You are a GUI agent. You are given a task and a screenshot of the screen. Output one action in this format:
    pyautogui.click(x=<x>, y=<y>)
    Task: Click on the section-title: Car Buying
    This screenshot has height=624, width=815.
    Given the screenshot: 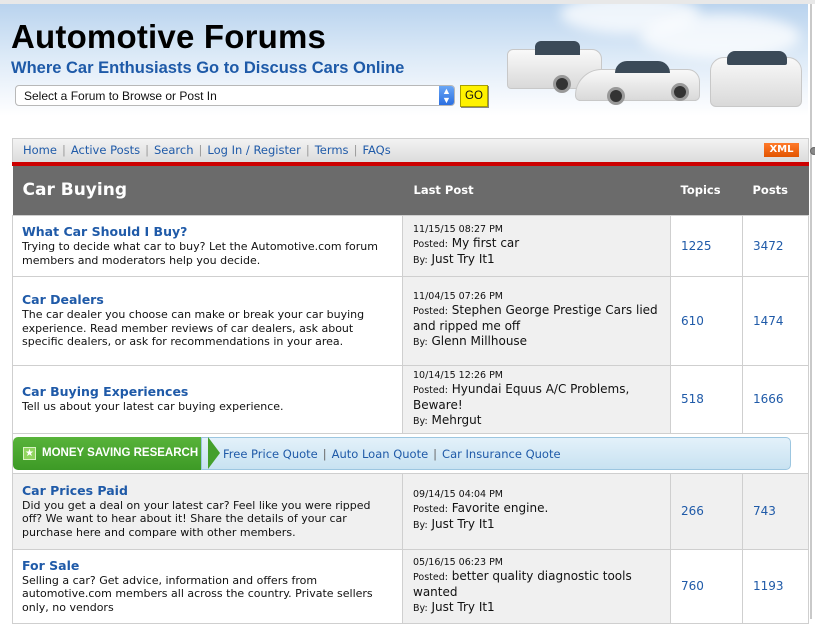 What is the action you would take?
    pyautogui.click(x=207, y=190)
    